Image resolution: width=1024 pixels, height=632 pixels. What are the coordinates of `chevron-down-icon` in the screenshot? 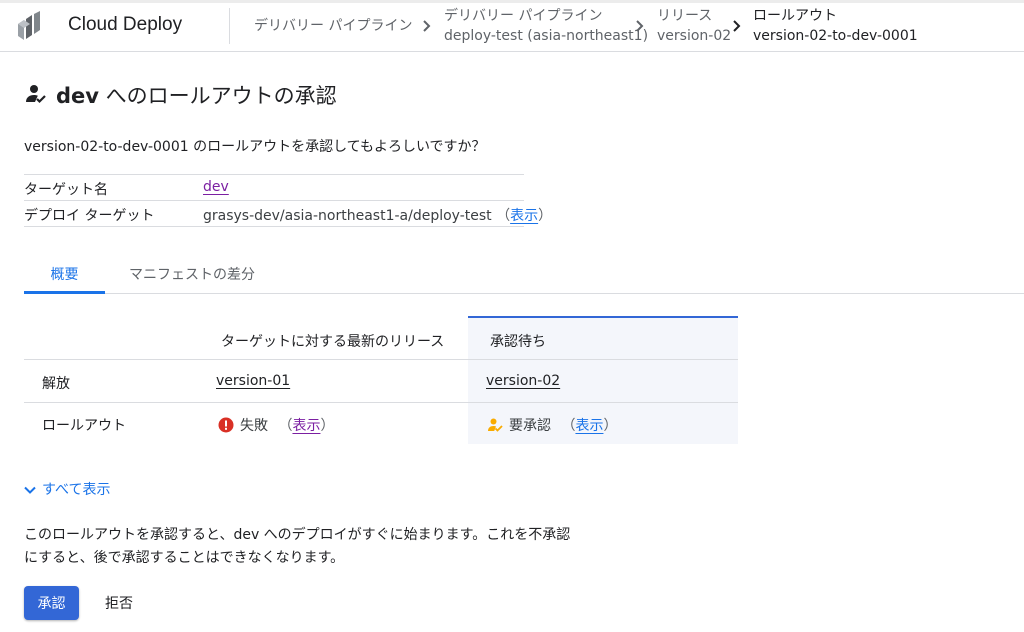 It's located at (30, 490).